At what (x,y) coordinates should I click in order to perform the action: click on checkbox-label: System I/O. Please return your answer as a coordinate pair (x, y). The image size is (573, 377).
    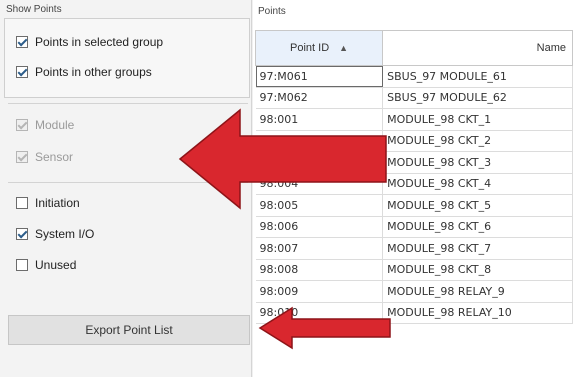
    Looking at the image, I should click on (65, 234).